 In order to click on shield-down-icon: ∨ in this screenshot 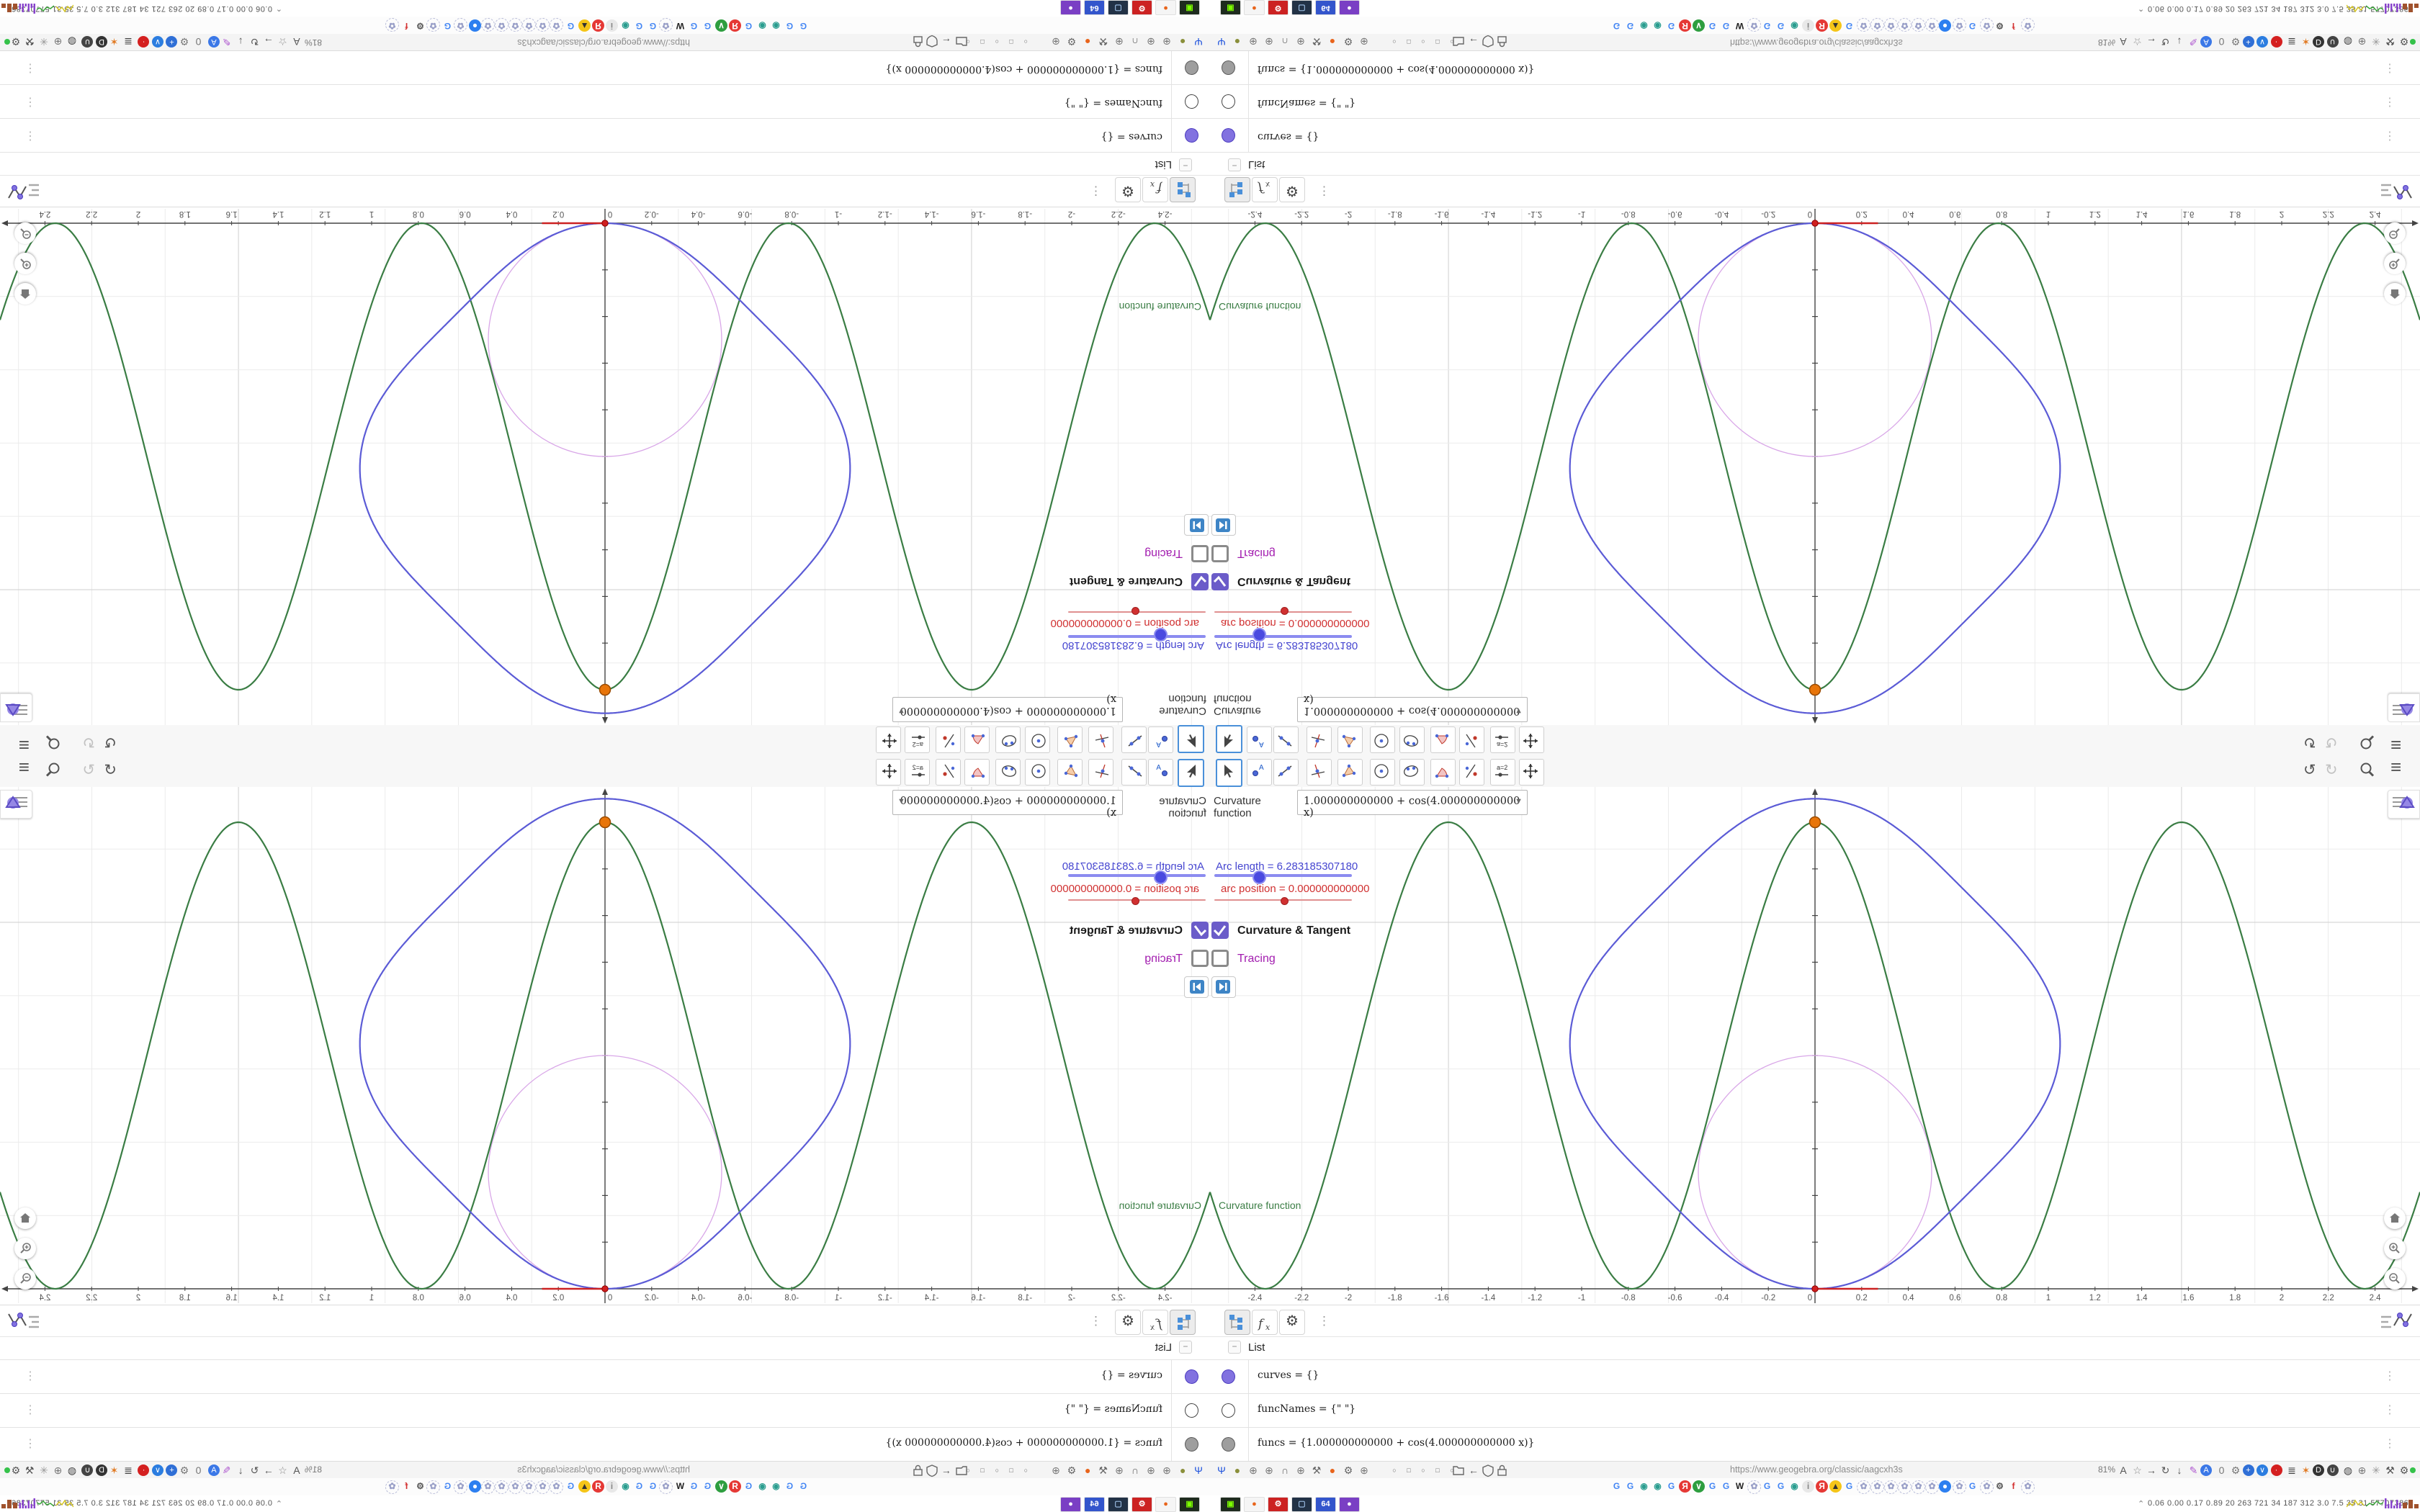, I will do `click(2262, 42)`.